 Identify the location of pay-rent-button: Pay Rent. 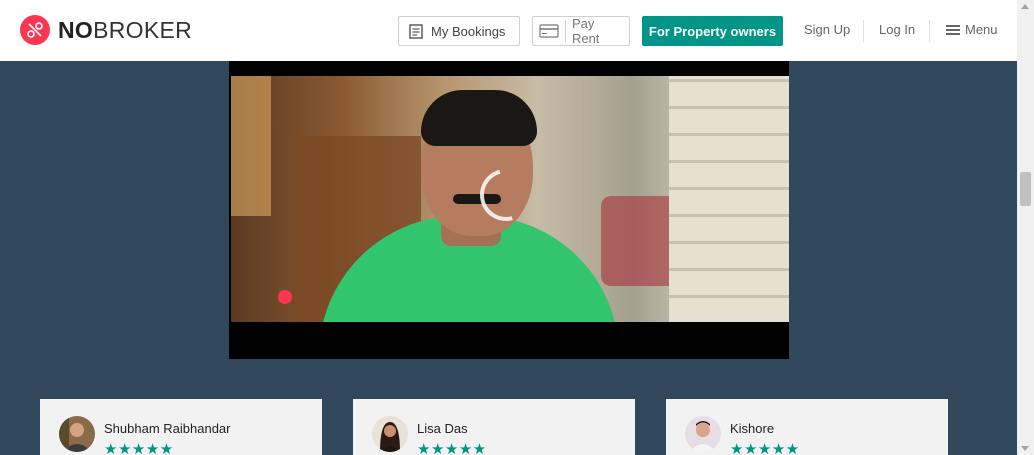
(581, 31).